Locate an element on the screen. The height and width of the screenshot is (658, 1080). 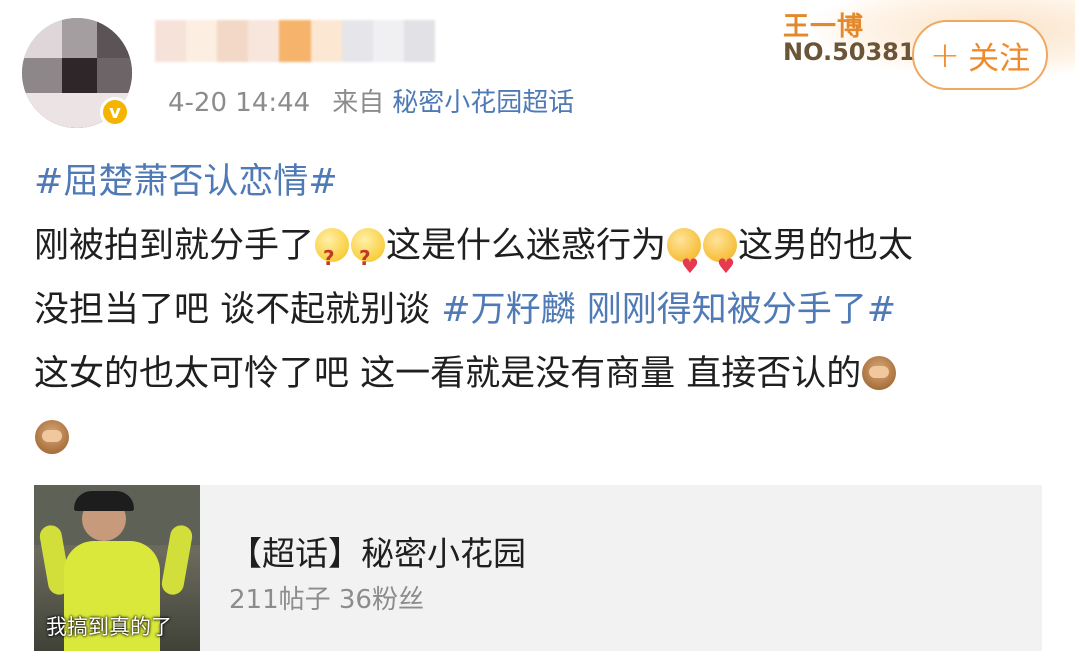
follow-label: 关注 is located at coordinates (999, 58).